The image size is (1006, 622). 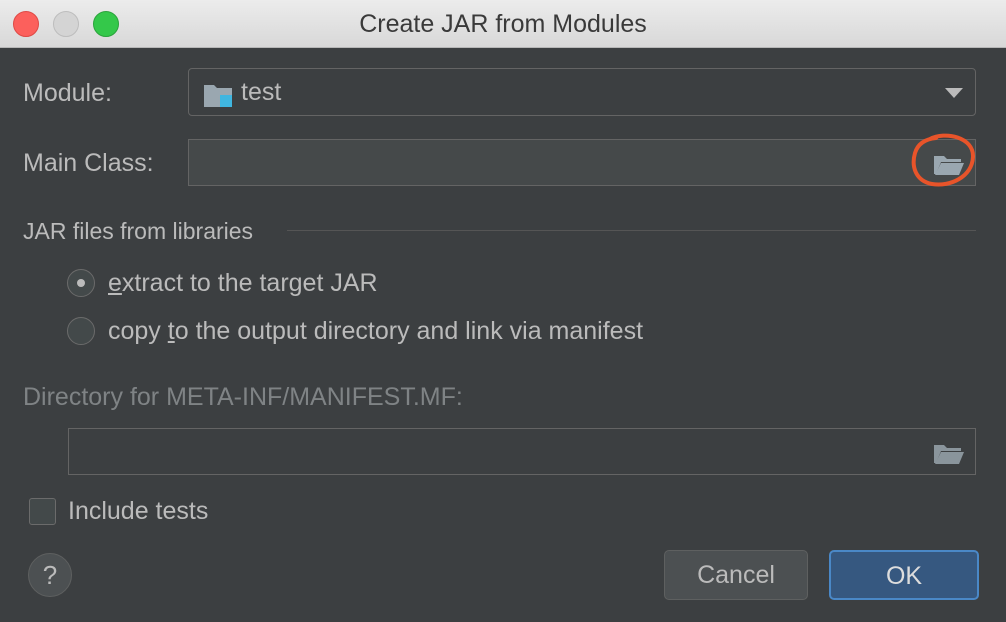 I want to click on manifest-directory-label: Directory for META-INF/MANIFEST.MF:, so click(x=243, y=397).